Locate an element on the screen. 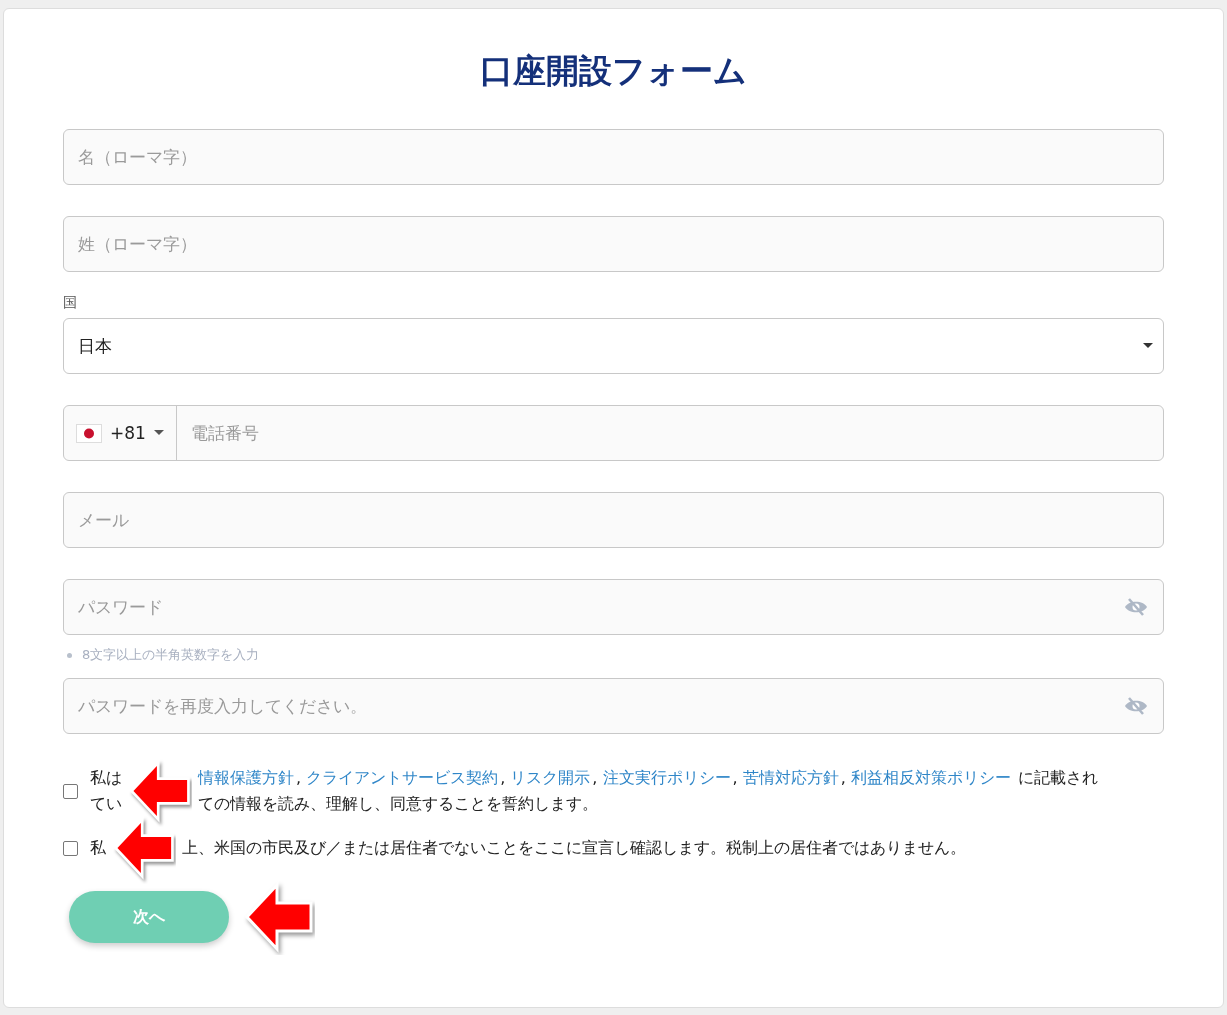 Image resolution: width=1227 pixels, height=1015 pixels. policy-link: 情報保護方針 is located at coordinates (246, 777).